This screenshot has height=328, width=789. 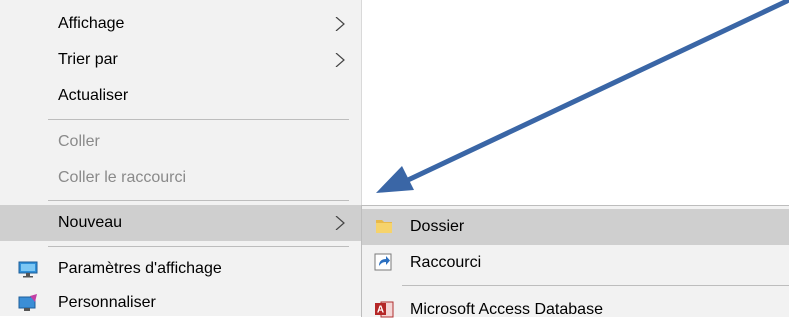 What do you see at coordinates (180, 24) in the screenshot?
I see `menu-item-affichage: Affichage` at bounding box center [180, 24].